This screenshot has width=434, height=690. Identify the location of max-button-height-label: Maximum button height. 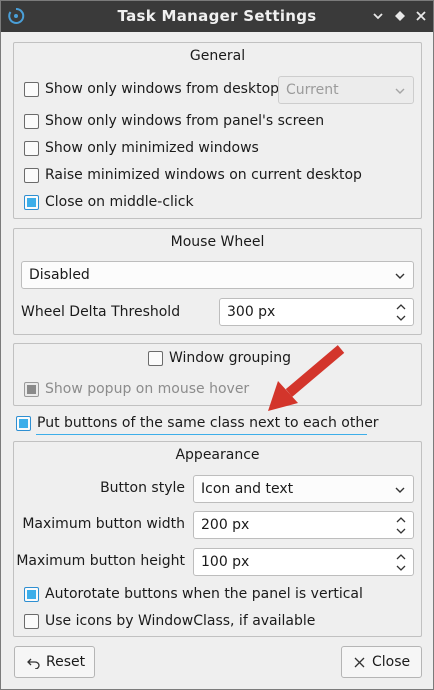
(100, 561).